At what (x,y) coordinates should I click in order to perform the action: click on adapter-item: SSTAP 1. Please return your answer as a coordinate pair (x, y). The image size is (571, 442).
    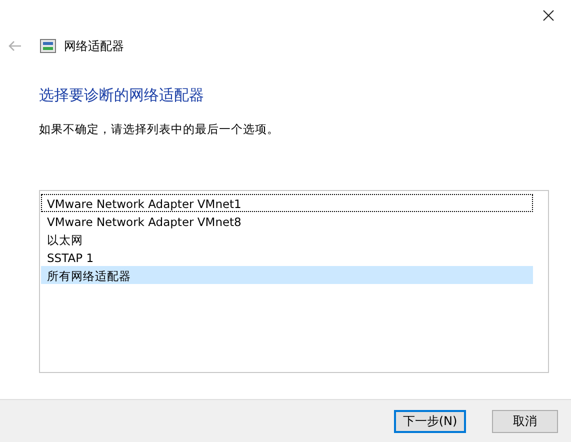
    Looking at the image, I should click on (287, 257).